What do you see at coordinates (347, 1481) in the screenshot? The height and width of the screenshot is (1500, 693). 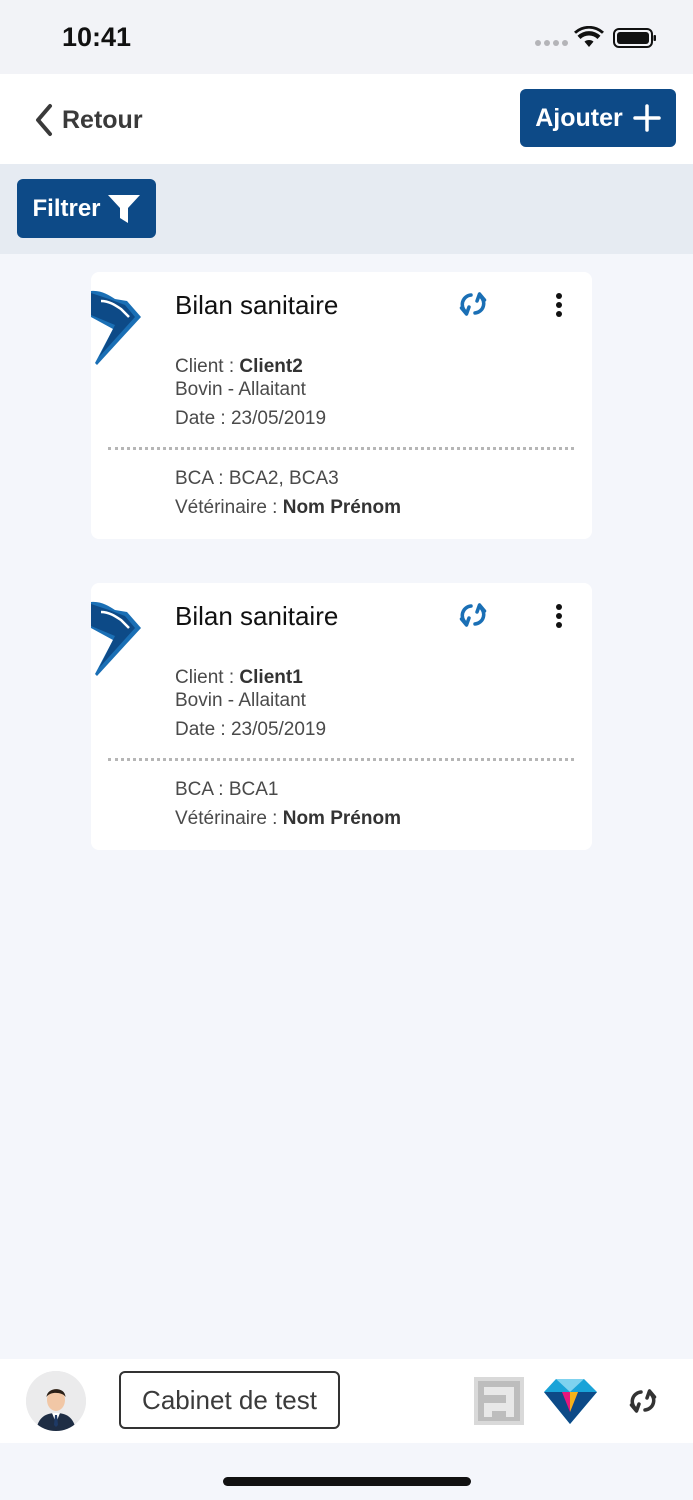 I see `home-indicator` at bounding box center [347, 1481].